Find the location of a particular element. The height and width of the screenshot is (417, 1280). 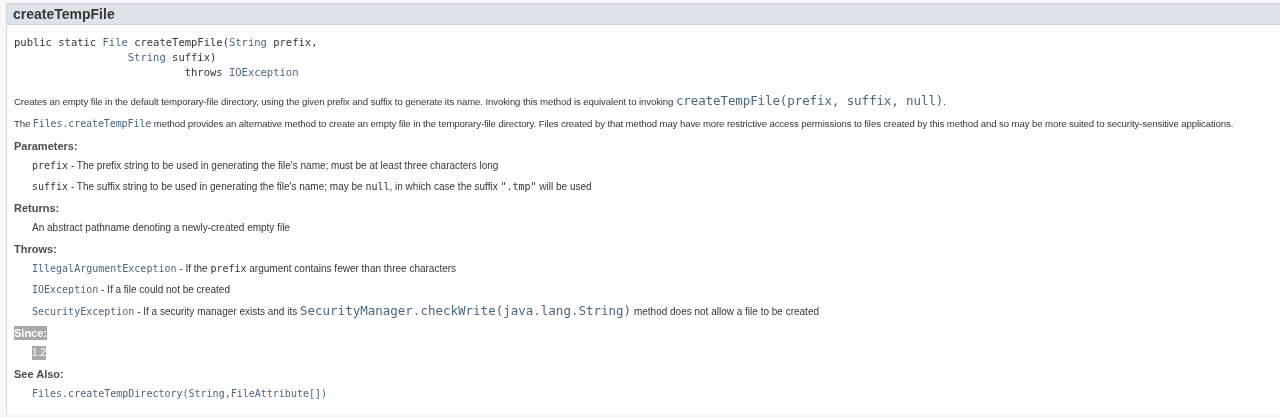

section-item-text: prefix - The prefix string to be used in generating the file's name; must be at least three characters long is located at coordinates (265, 166).